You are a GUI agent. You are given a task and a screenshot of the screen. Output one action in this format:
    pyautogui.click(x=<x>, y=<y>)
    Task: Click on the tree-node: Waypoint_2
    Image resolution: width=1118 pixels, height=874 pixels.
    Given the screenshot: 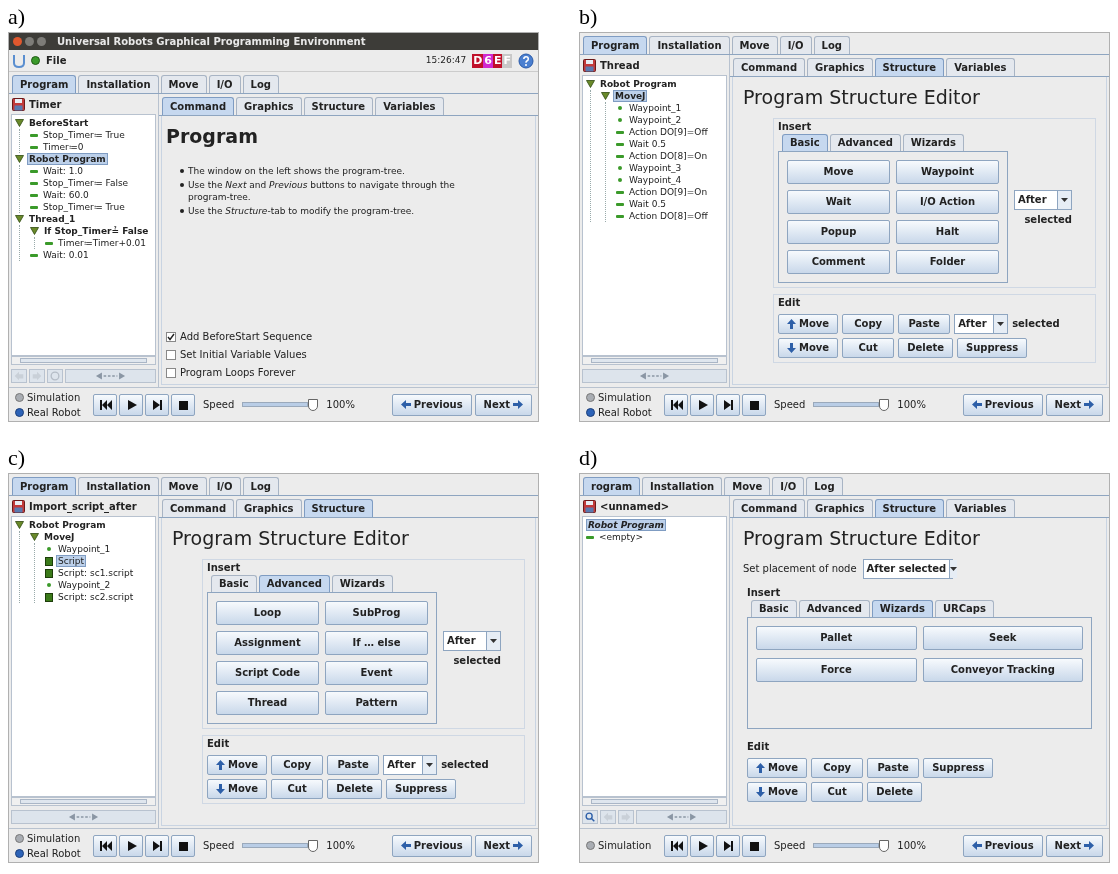 What is the action you would take?
    pyautogui.click(x=655, y=120)
    